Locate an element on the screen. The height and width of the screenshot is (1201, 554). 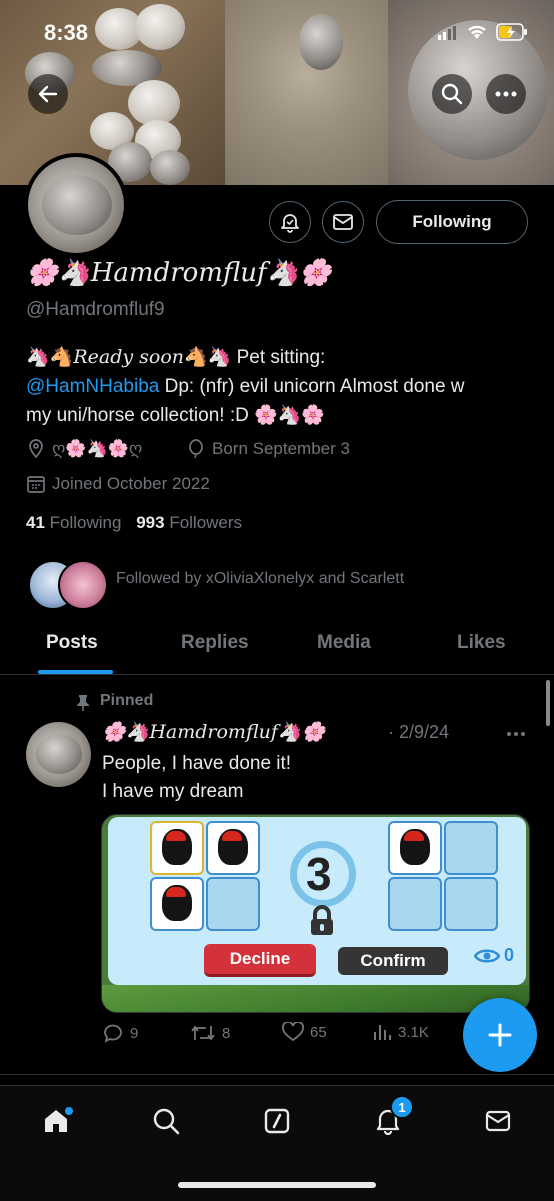
author-name-text: Hamdromfluf is located at coordinates (213, 732).